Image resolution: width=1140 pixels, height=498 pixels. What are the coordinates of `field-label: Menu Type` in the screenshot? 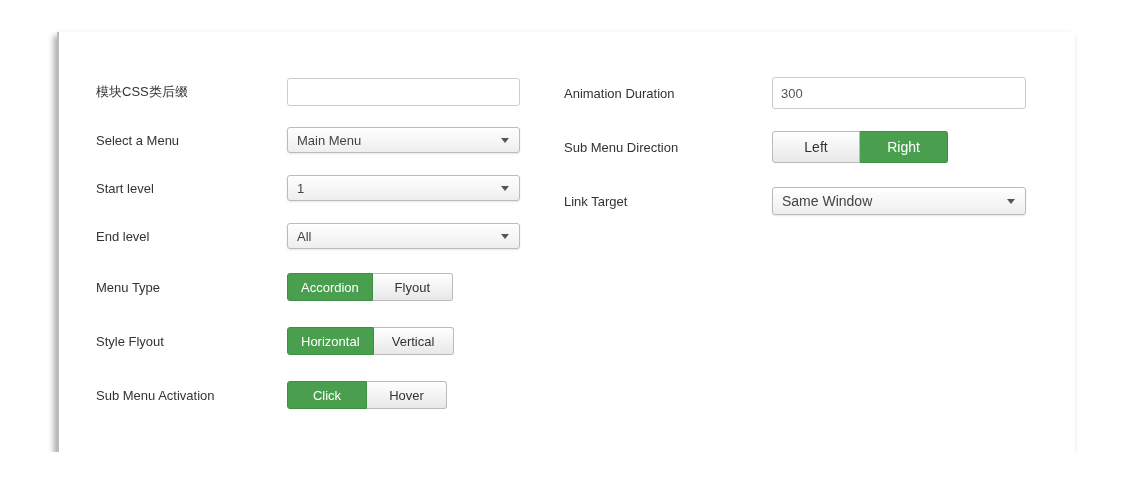 It's located at (129, 287).